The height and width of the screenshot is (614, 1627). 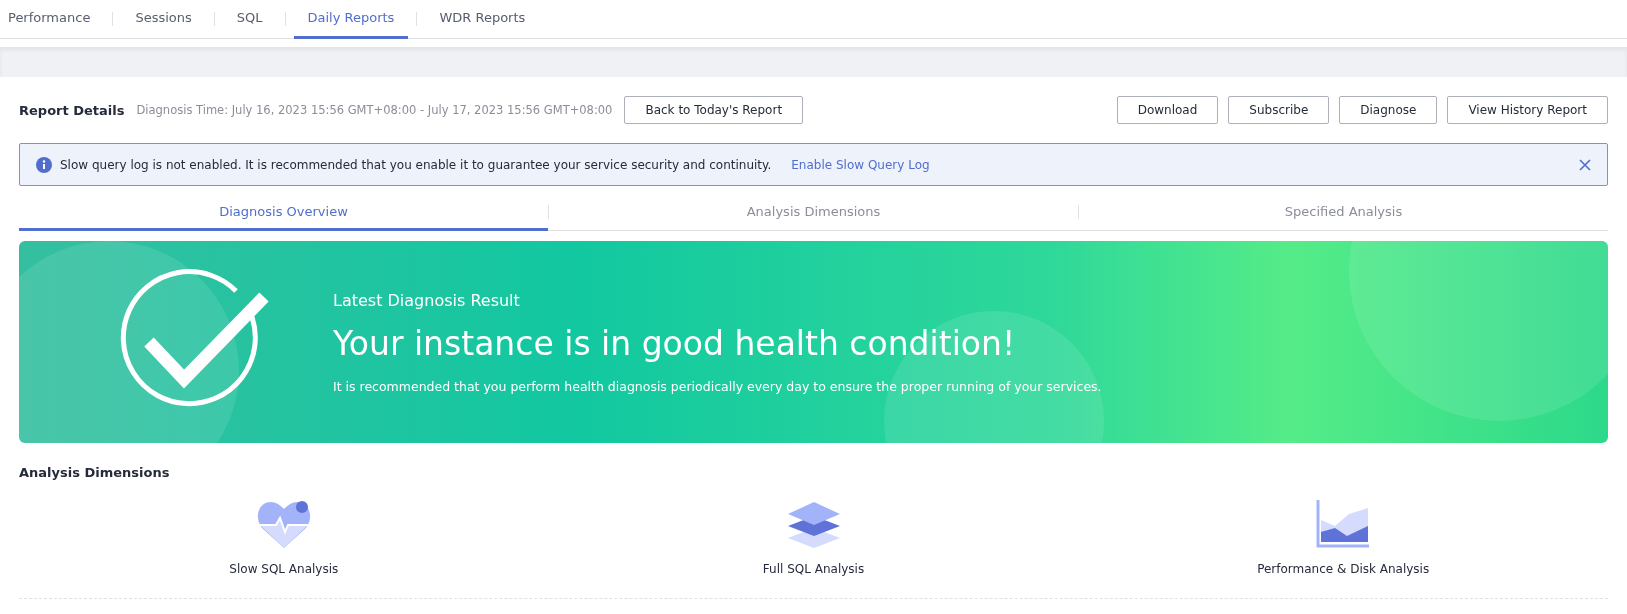 What do you see at coordinates (717, 386) in the screenshot?
I see `banner-note: It is recommended that you perform health diagnosis periodically every day to ensure the proper running of your services.` at bounding box center [717, 386].